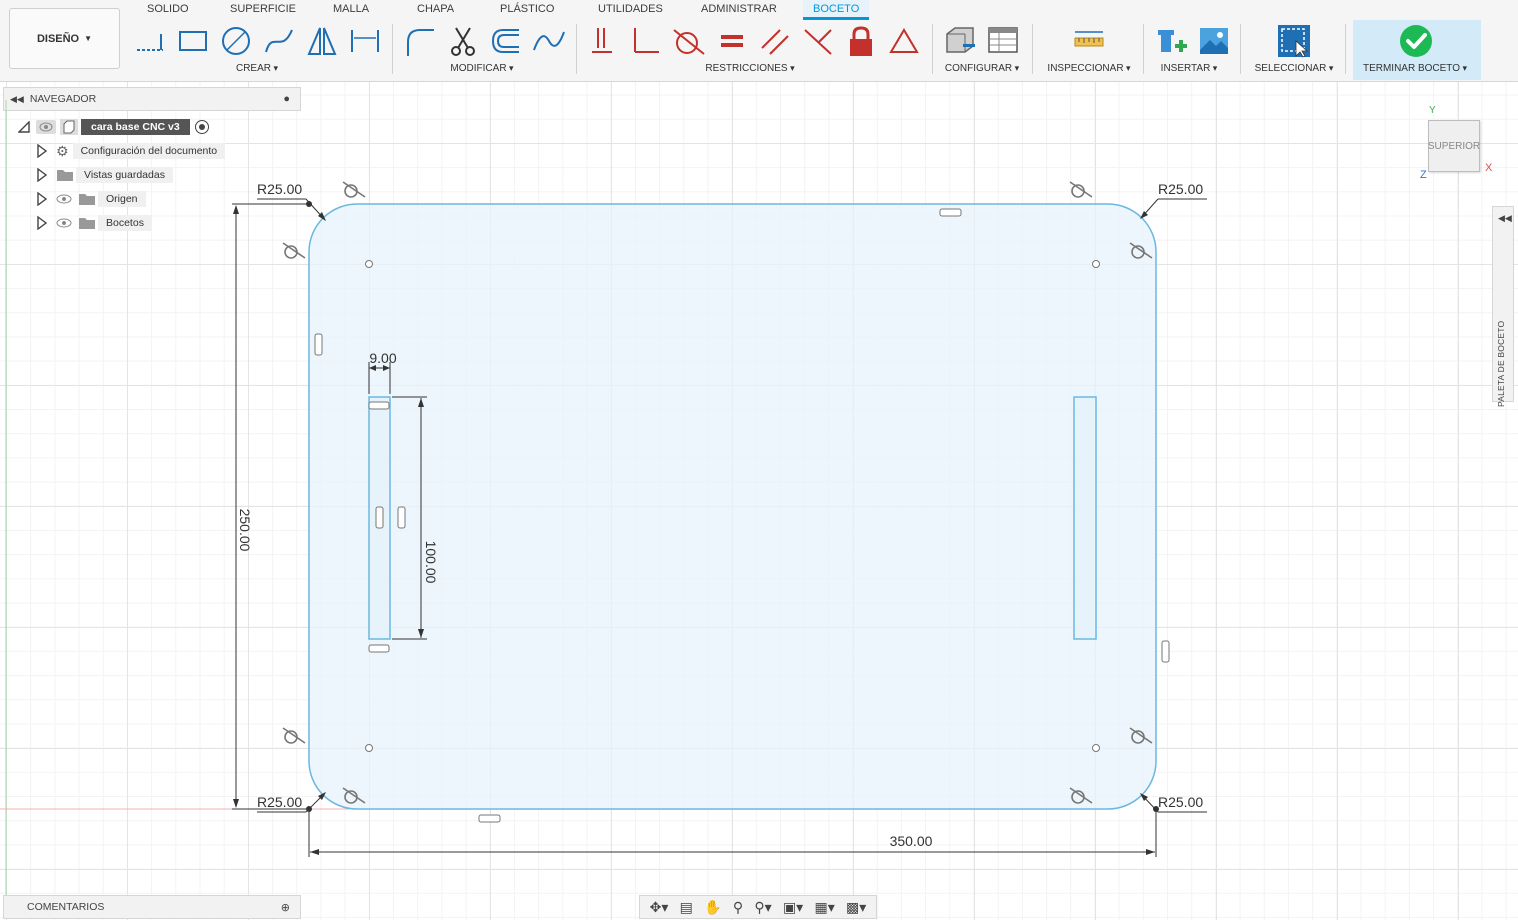  Describe the element at coordinates (269, 506) in the screenshot. I see `height-dimension: 250.00` at that location.